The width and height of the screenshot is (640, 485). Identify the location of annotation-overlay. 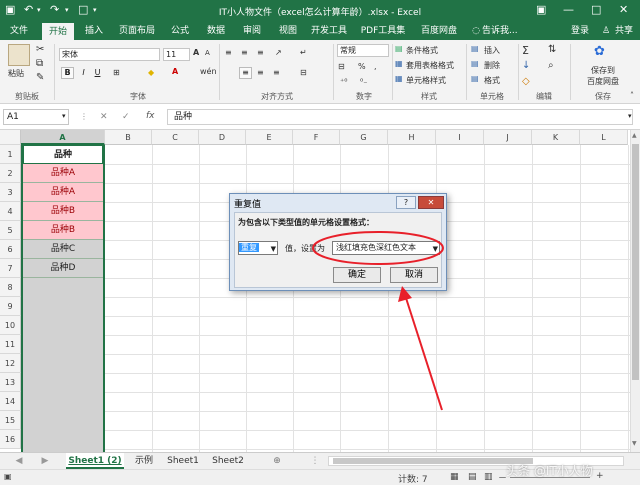
(378, 321).